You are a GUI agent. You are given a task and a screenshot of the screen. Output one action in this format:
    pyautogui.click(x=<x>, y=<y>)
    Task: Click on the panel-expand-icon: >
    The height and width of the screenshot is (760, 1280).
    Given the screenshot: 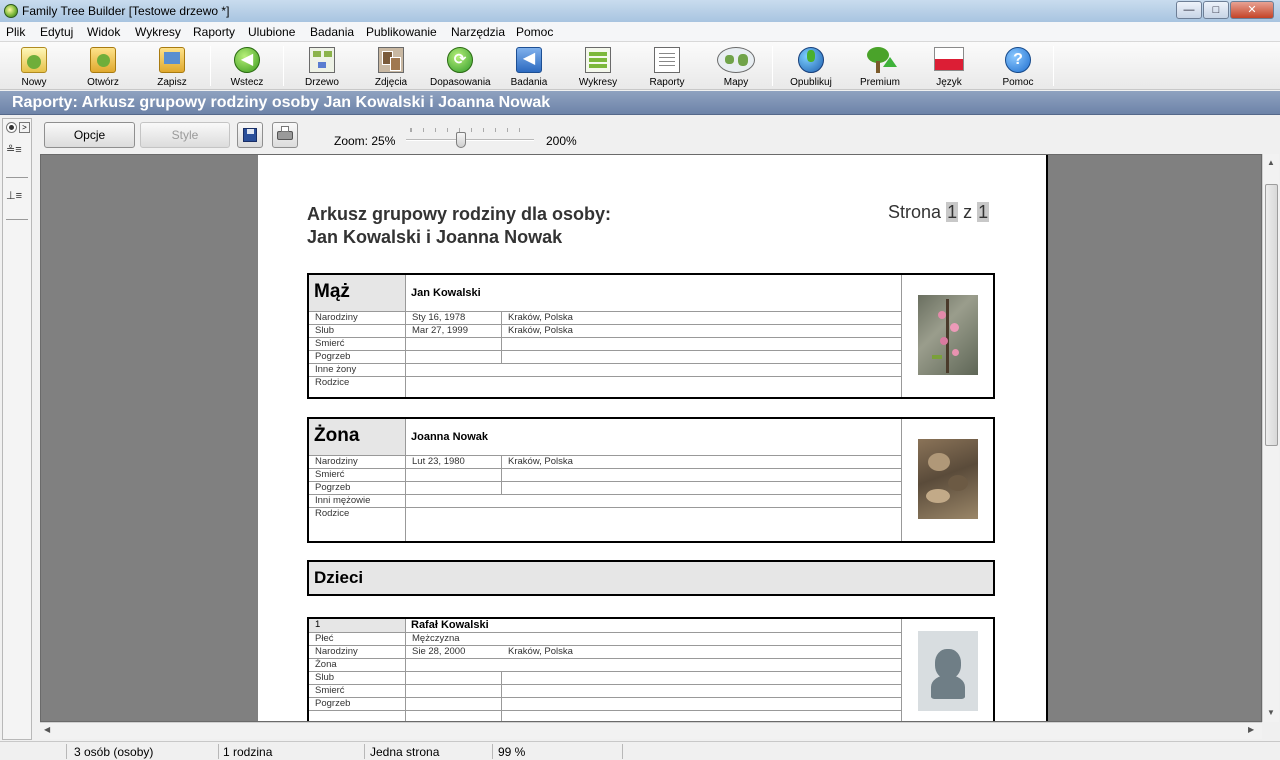 What is the action you would take?
    pyautogui.click(x=24, y=127)
    